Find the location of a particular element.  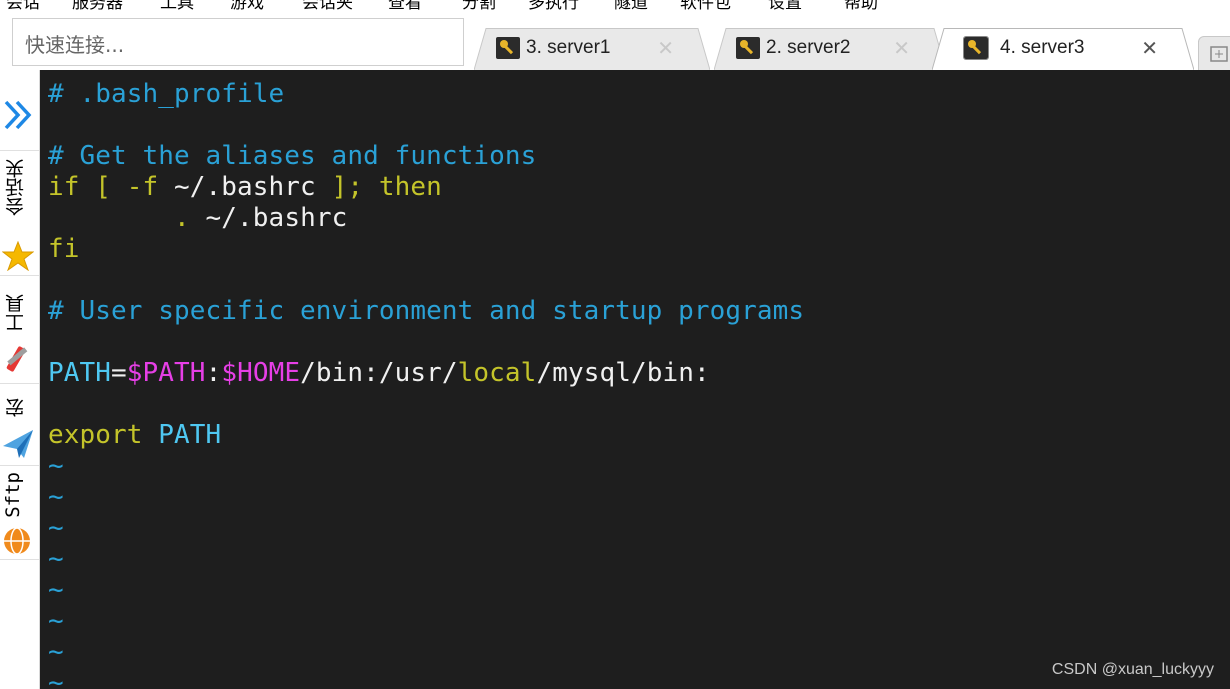

terminal-text: . is located at coordinates (127, 218).